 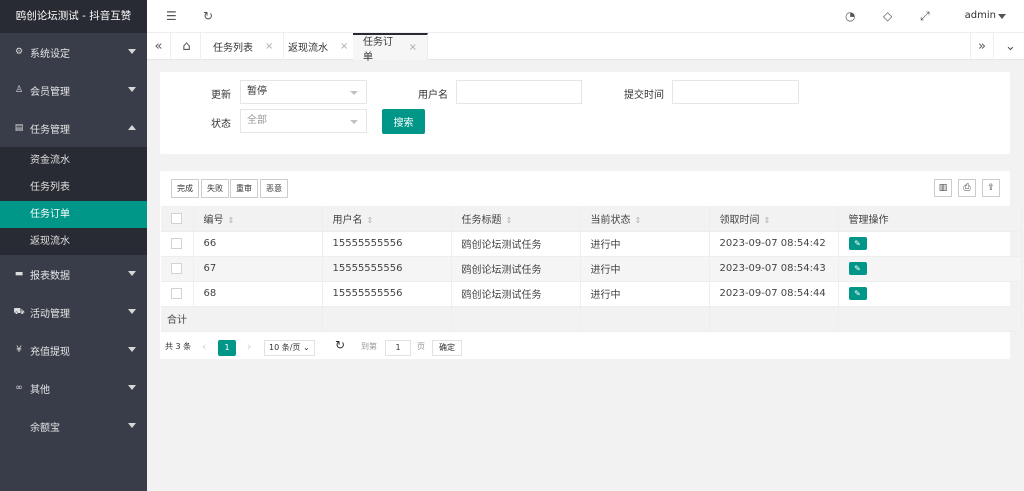 What do you see at coordinates (774, 219) in the screenshot?
I see `col-claim-time: 领取时间 ⇕` at bounding box center [774, 219].